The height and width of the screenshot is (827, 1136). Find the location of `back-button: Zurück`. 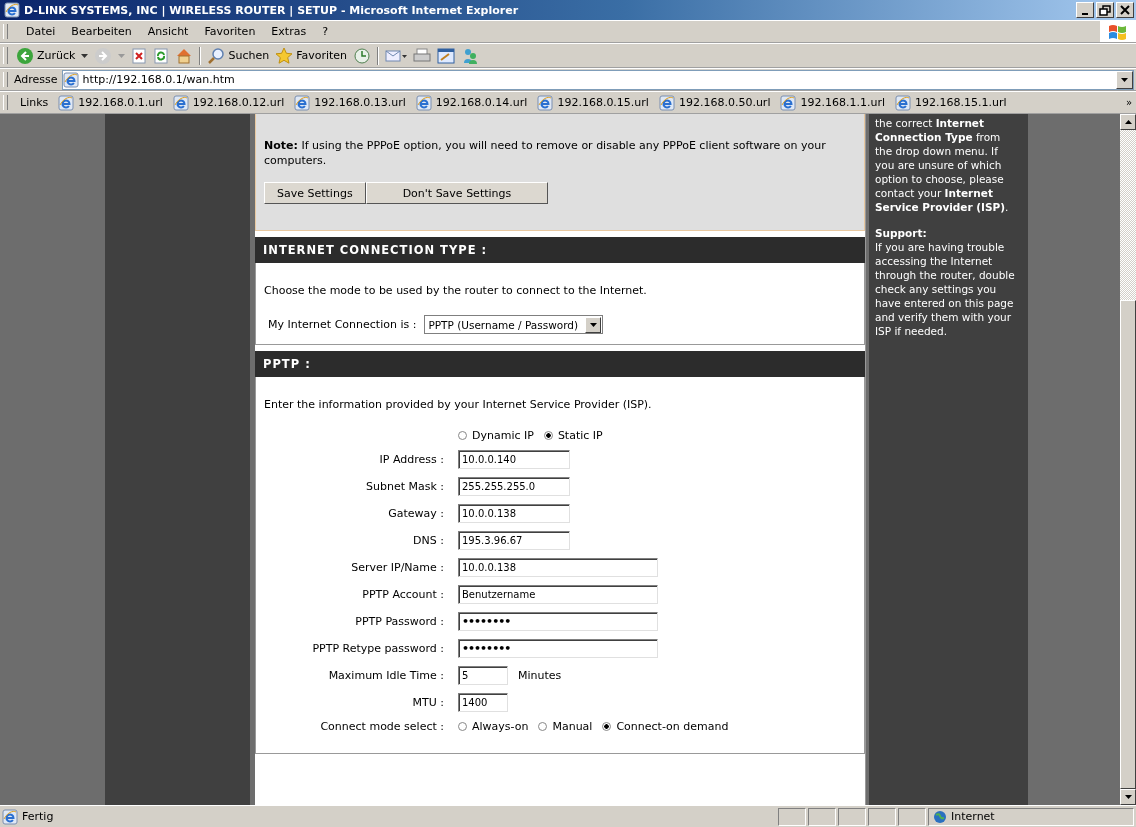

back-button: Zurück is located at coordinates (46, 55).